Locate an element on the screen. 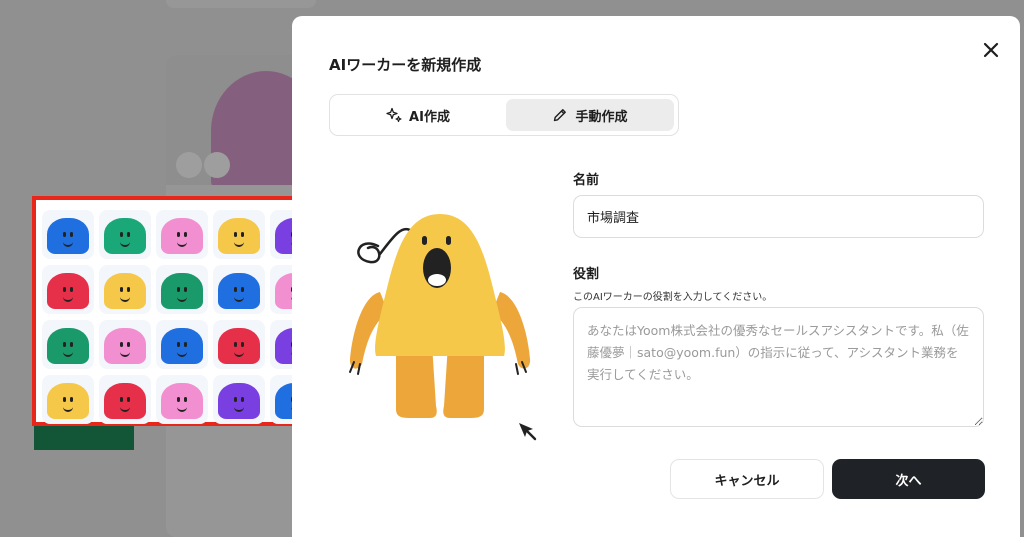  name-label: 名前 is located at coordinates (586, 180).